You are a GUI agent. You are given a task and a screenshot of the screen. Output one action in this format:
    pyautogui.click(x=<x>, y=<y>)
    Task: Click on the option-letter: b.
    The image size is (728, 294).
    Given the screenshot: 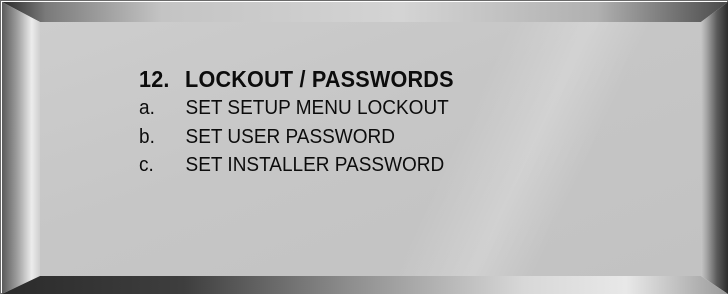 What is the action you would take?
    pyautogui.click(x=147, y=136)
    